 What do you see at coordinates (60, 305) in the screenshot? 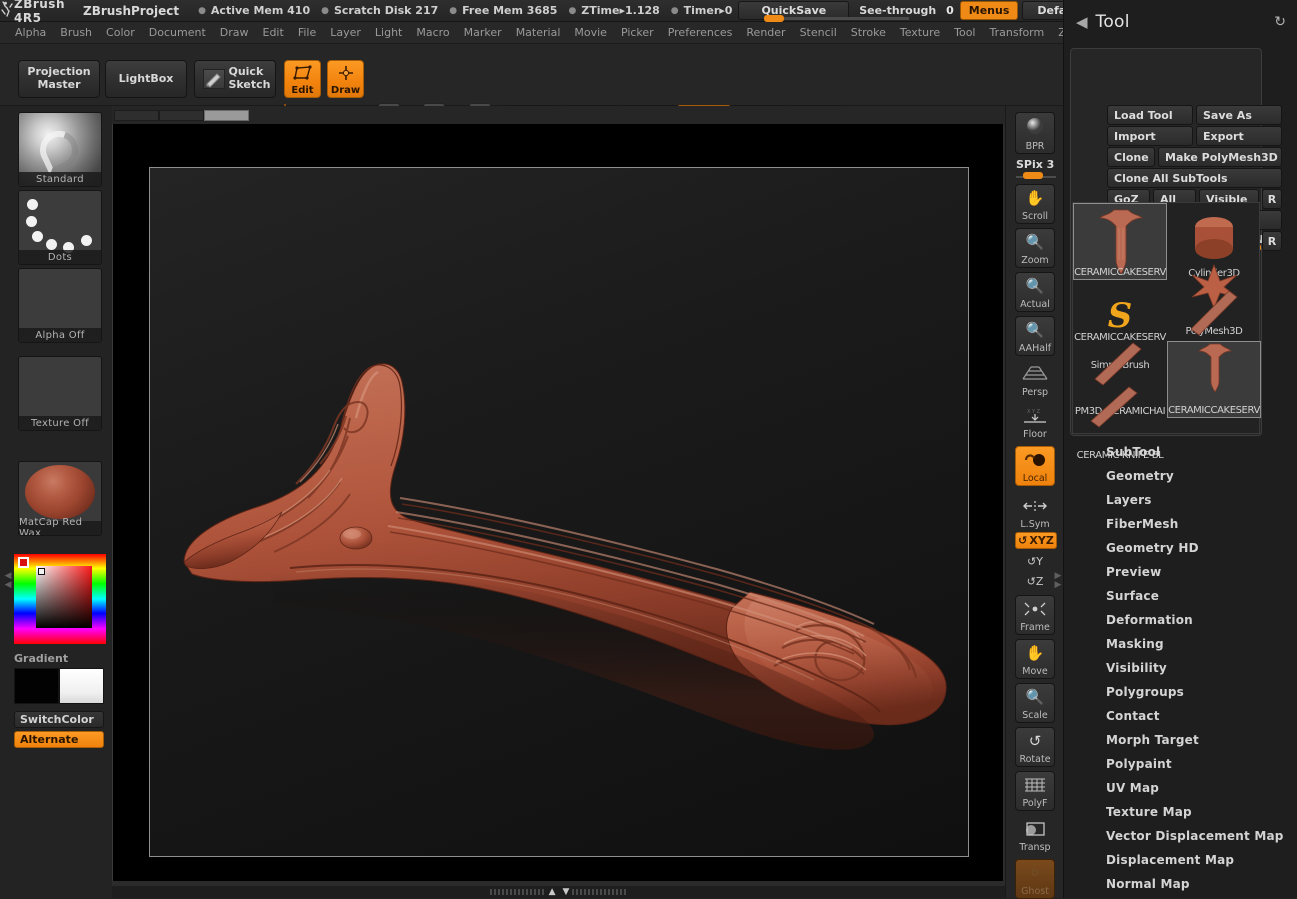
I see `alpha-swatch: Alpha Off` at bounding box center [60, 305].